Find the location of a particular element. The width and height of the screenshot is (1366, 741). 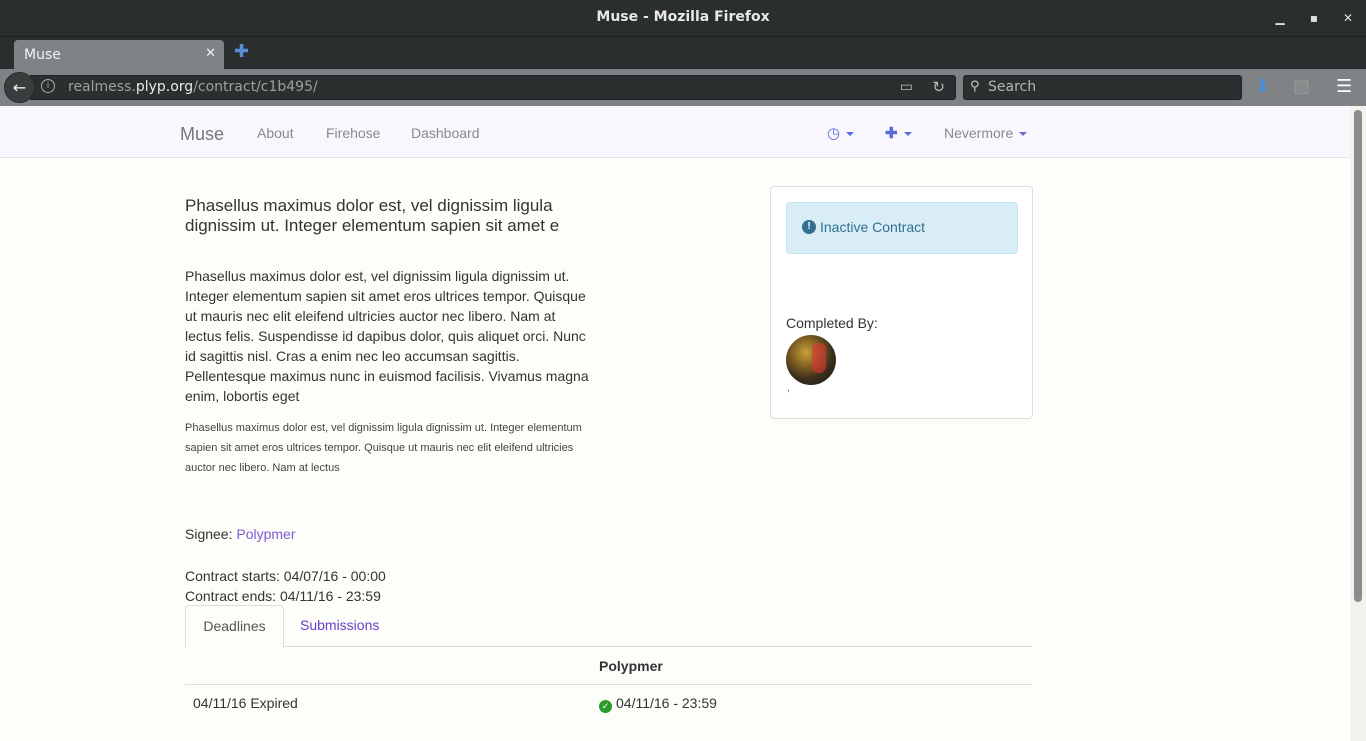

signee-link: Polypmer is located at coordinates (265, 534).